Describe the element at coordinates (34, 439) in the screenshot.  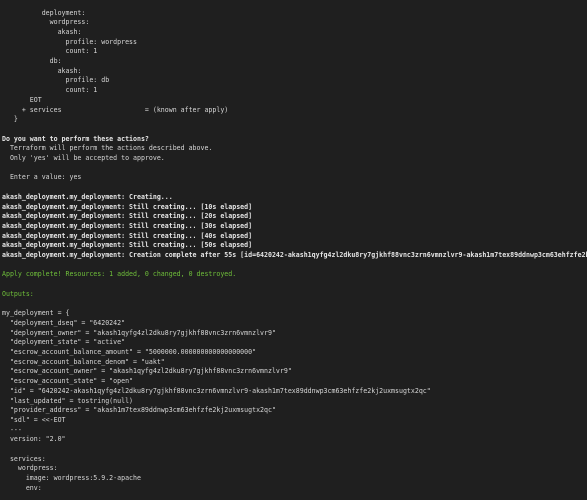
I see `terminal-line: version: "2.0"` at that location.